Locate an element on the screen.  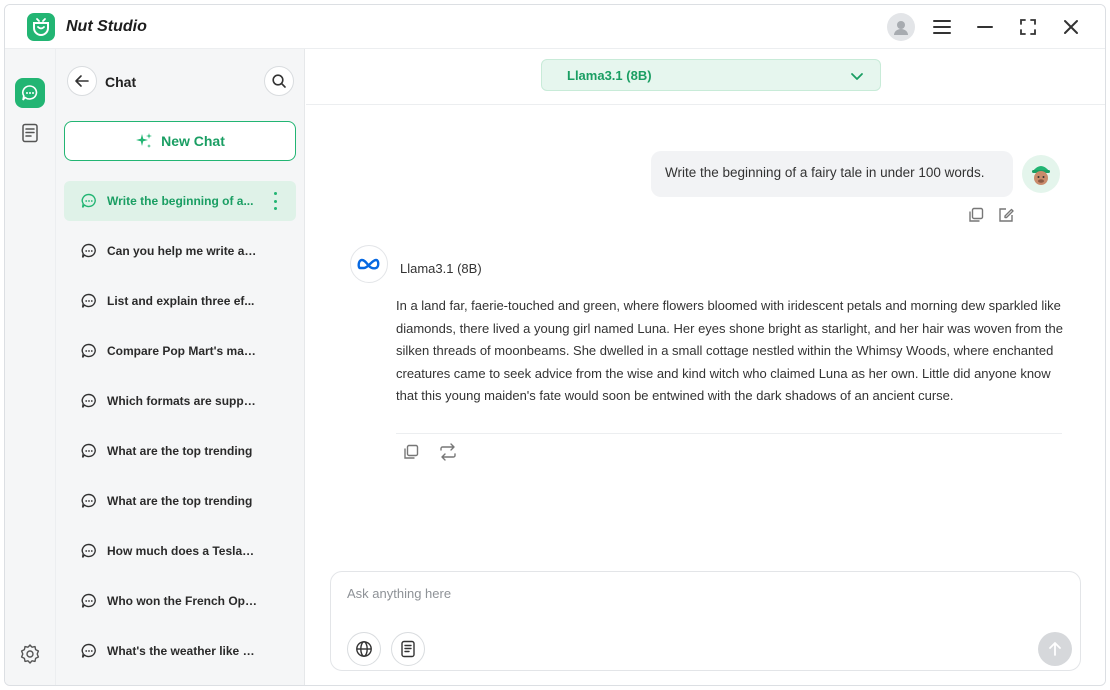
app-title: Nut Studio is located at coordinates (106, 26).